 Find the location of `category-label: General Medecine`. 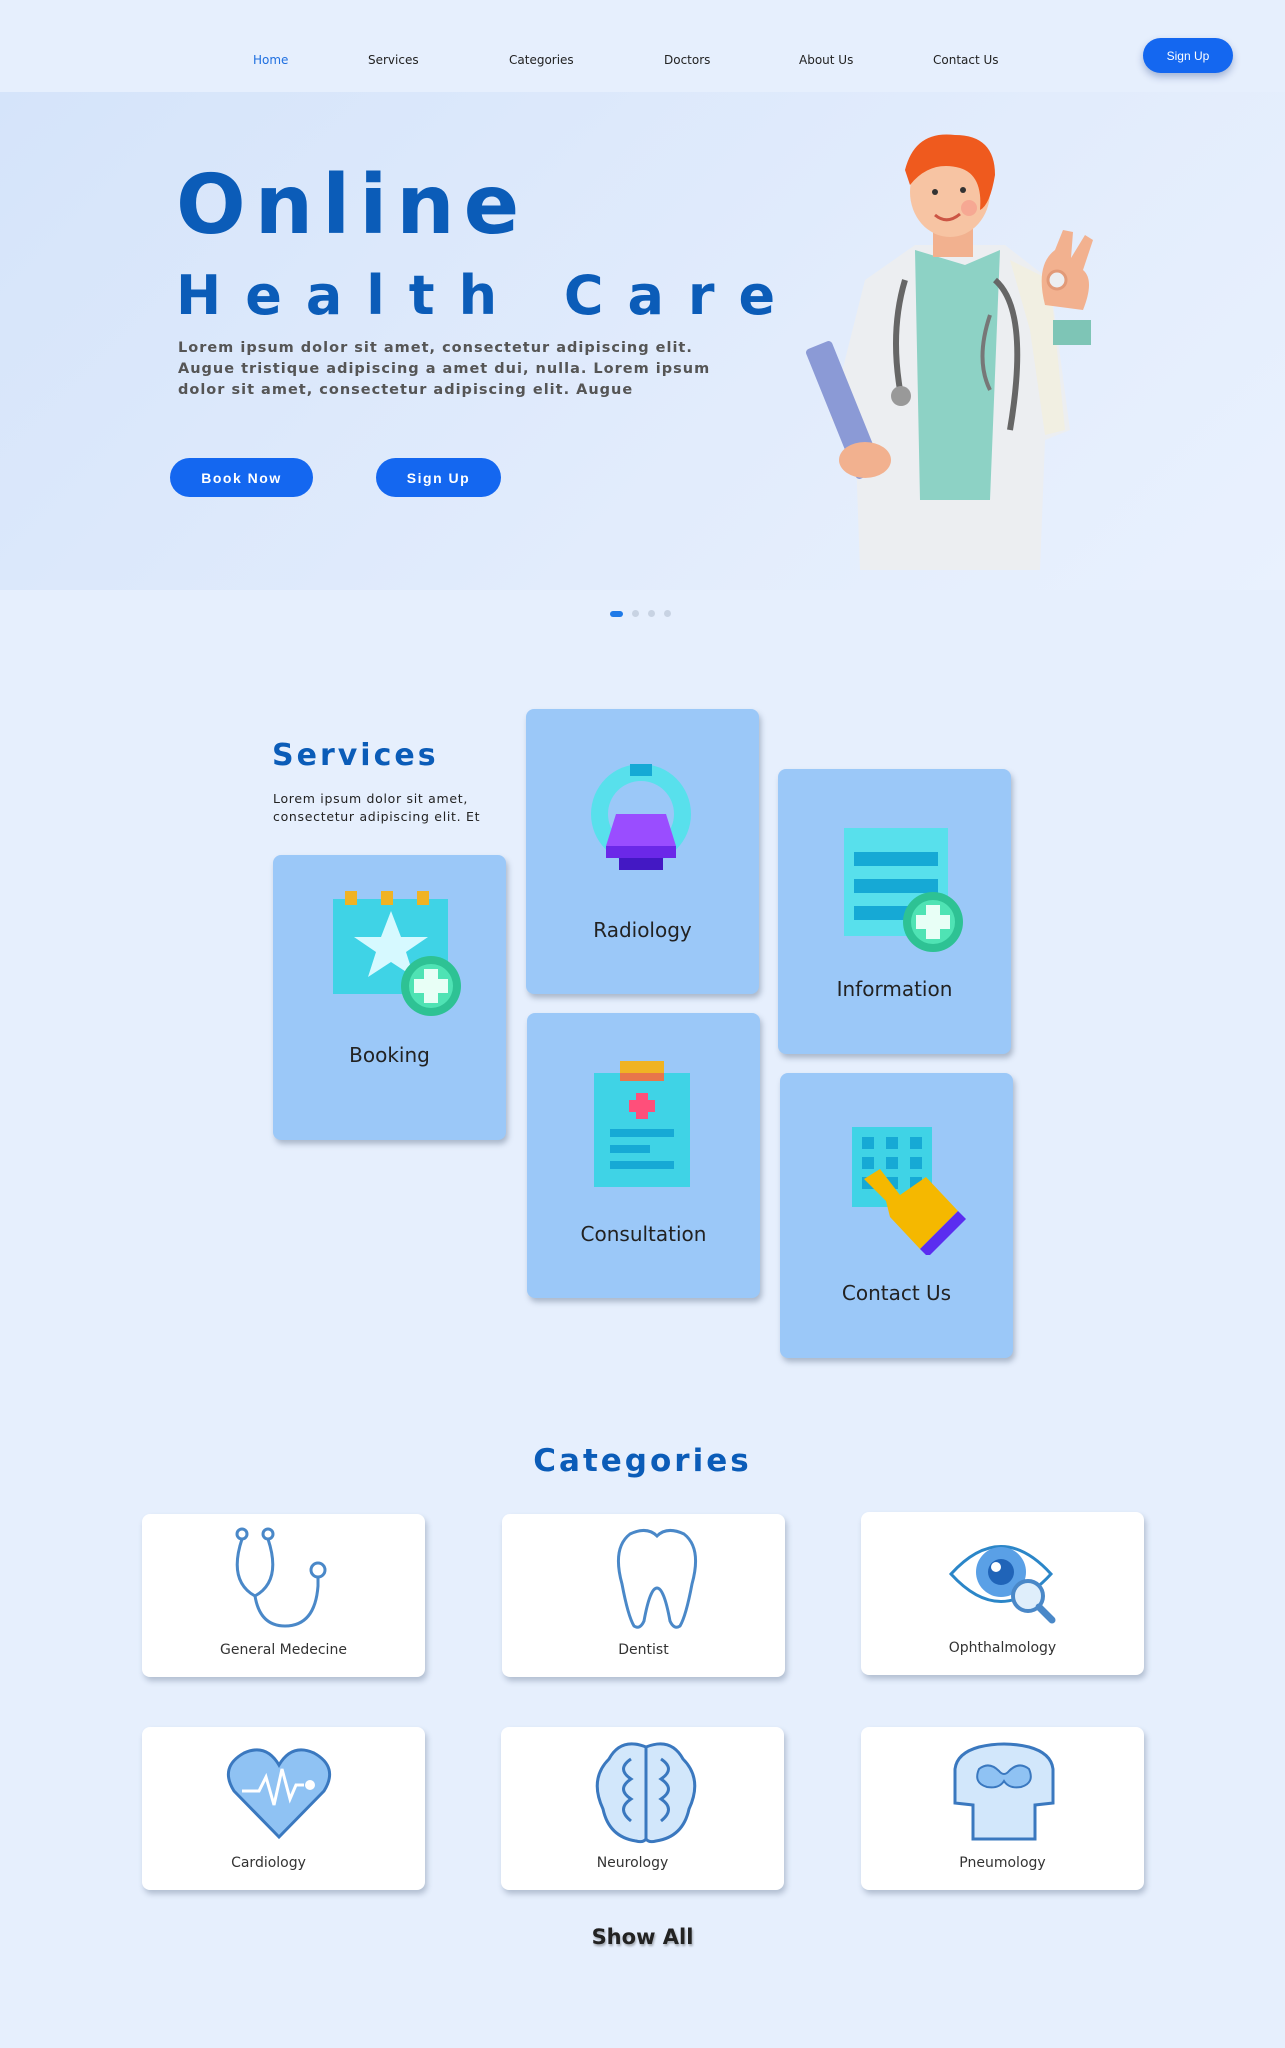

category-label: General Medecine is located at coordinates (283, 1650).